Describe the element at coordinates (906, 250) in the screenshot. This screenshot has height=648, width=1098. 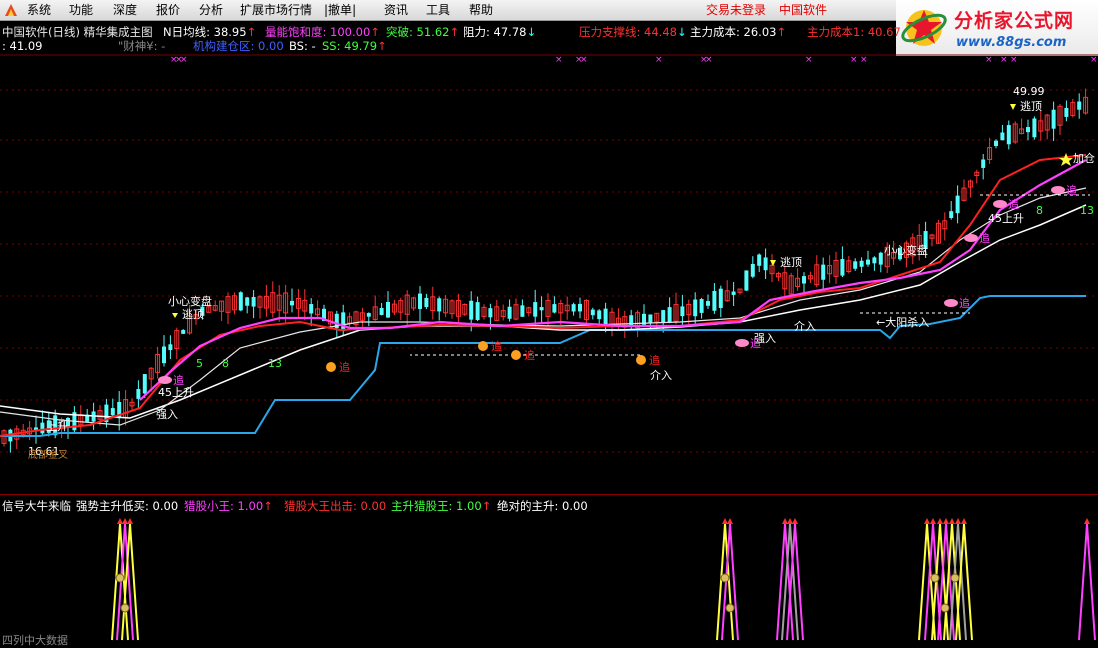
I see `caution-label-2: 小心变盘` at that location.